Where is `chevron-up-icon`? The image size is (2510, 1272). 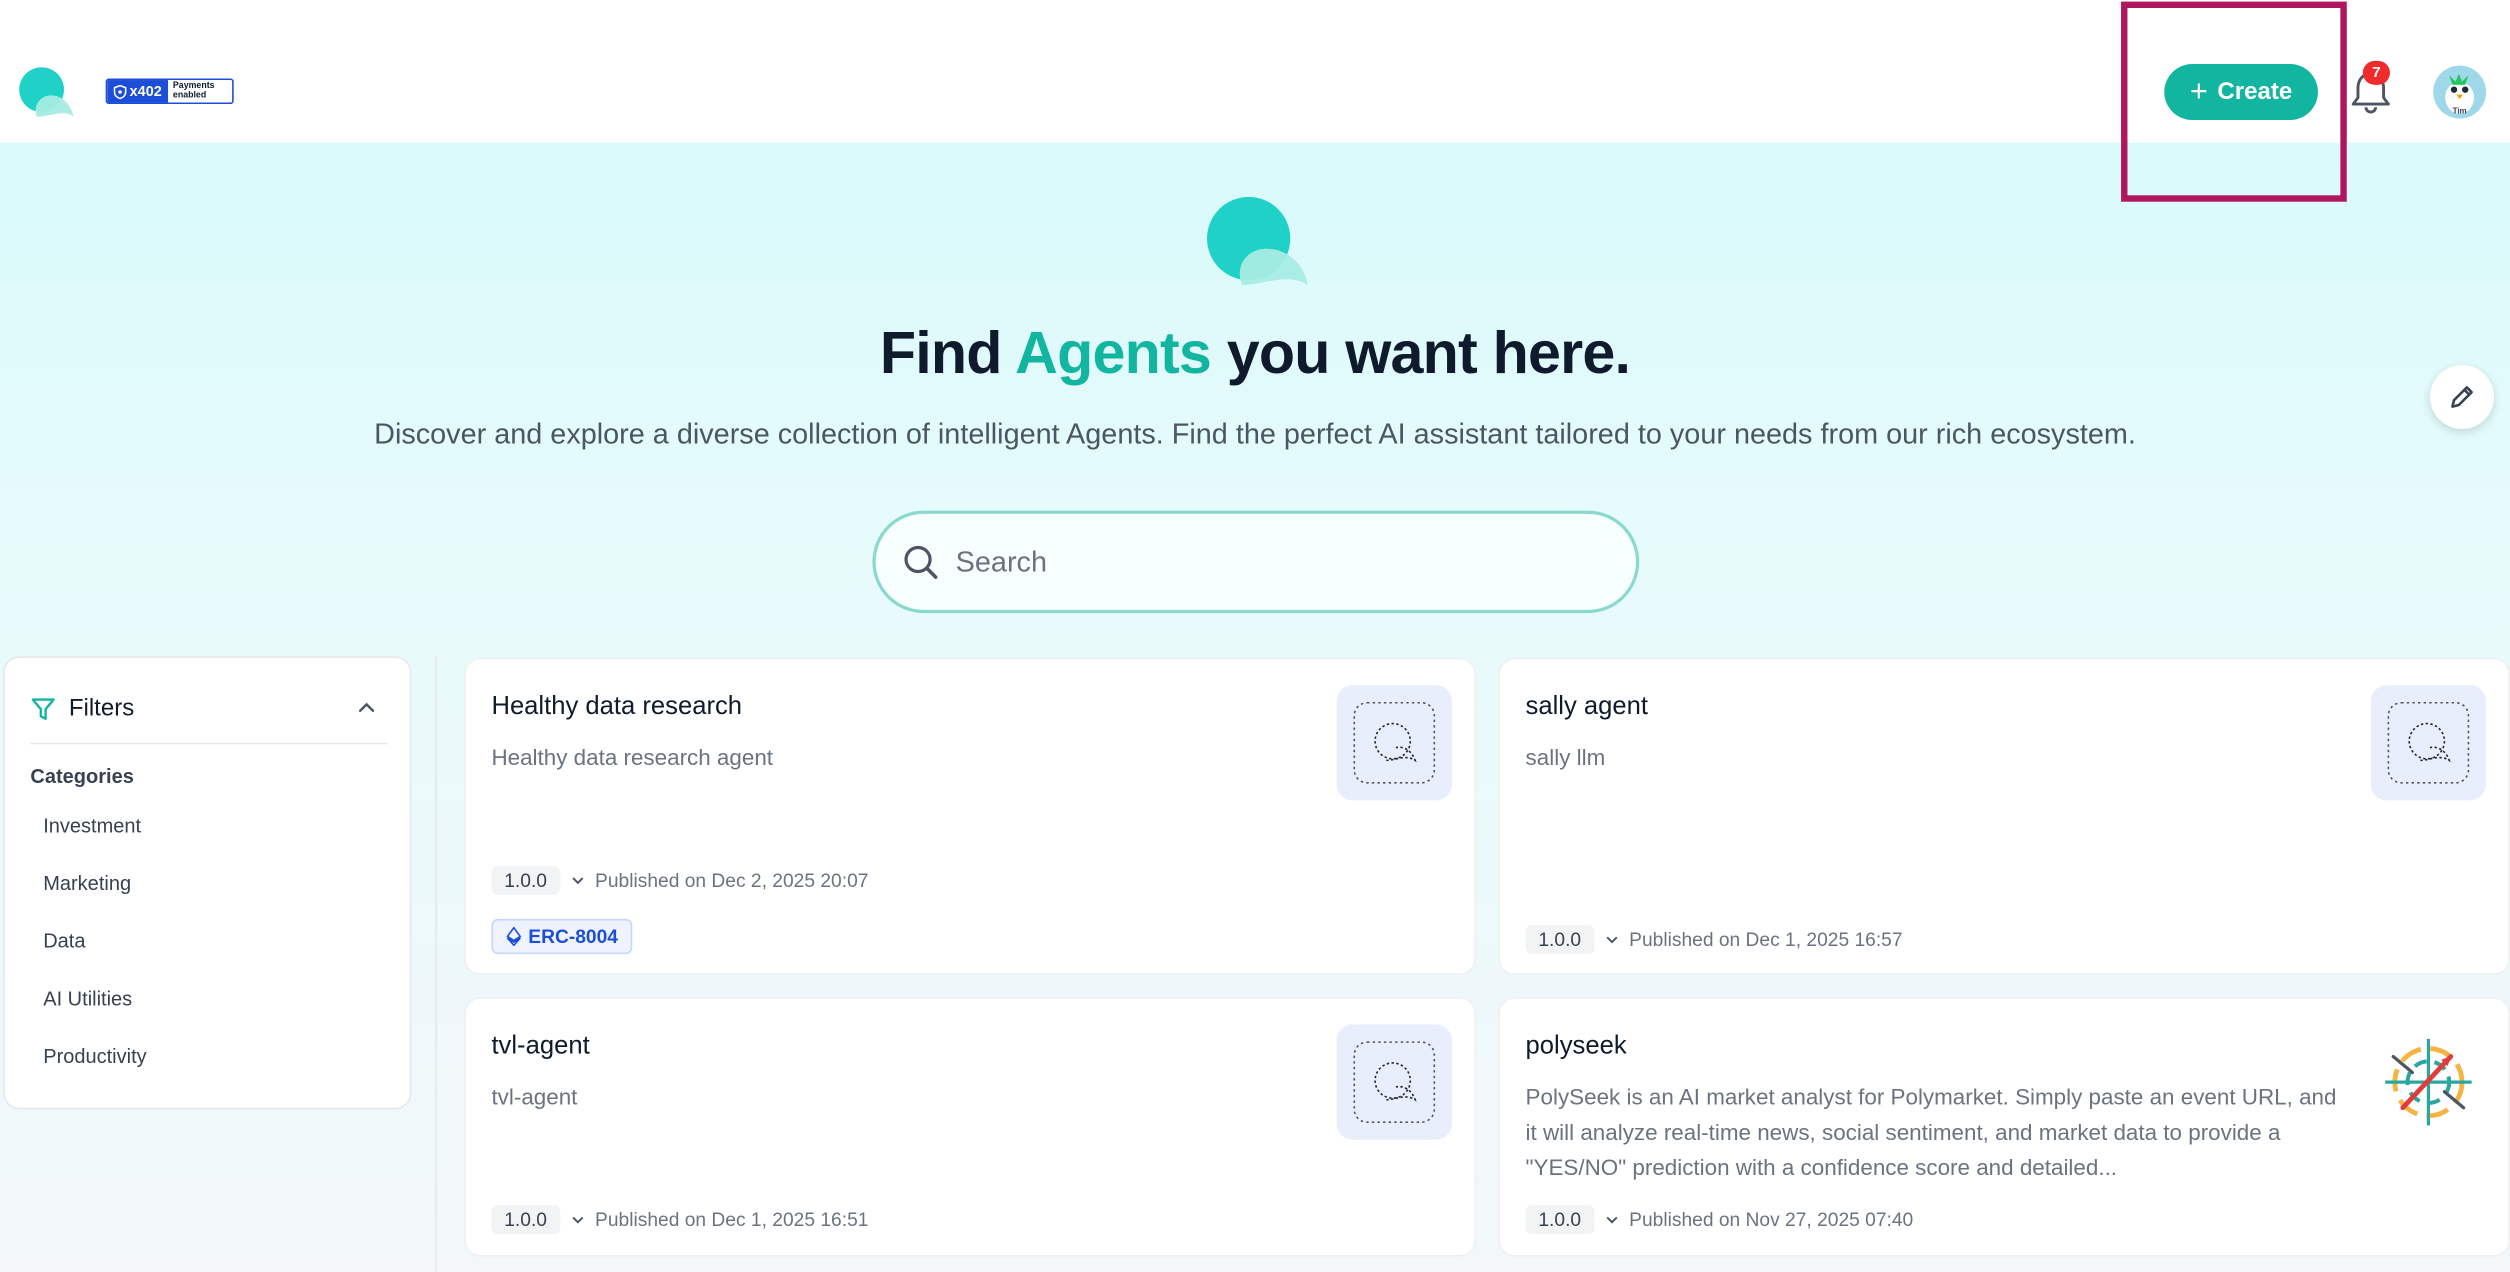 chevron-up-icon is located at coordinates (366, 707).